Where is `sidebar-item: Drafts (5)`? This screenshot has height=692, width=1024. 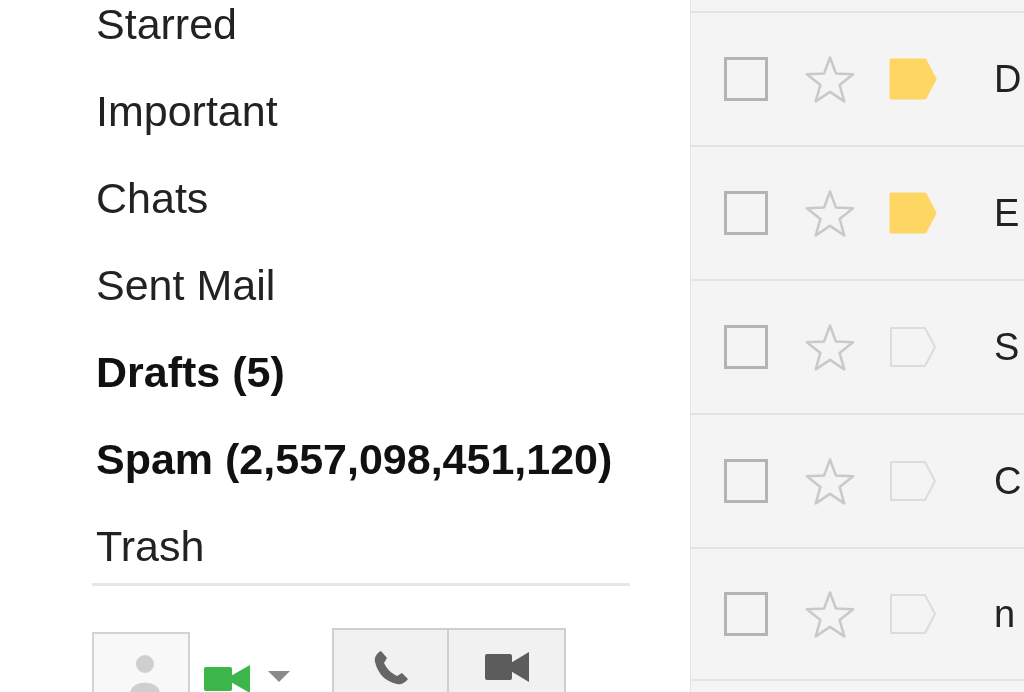 sidebar-item: Drafts (5) is located at coordinates (188, 372).